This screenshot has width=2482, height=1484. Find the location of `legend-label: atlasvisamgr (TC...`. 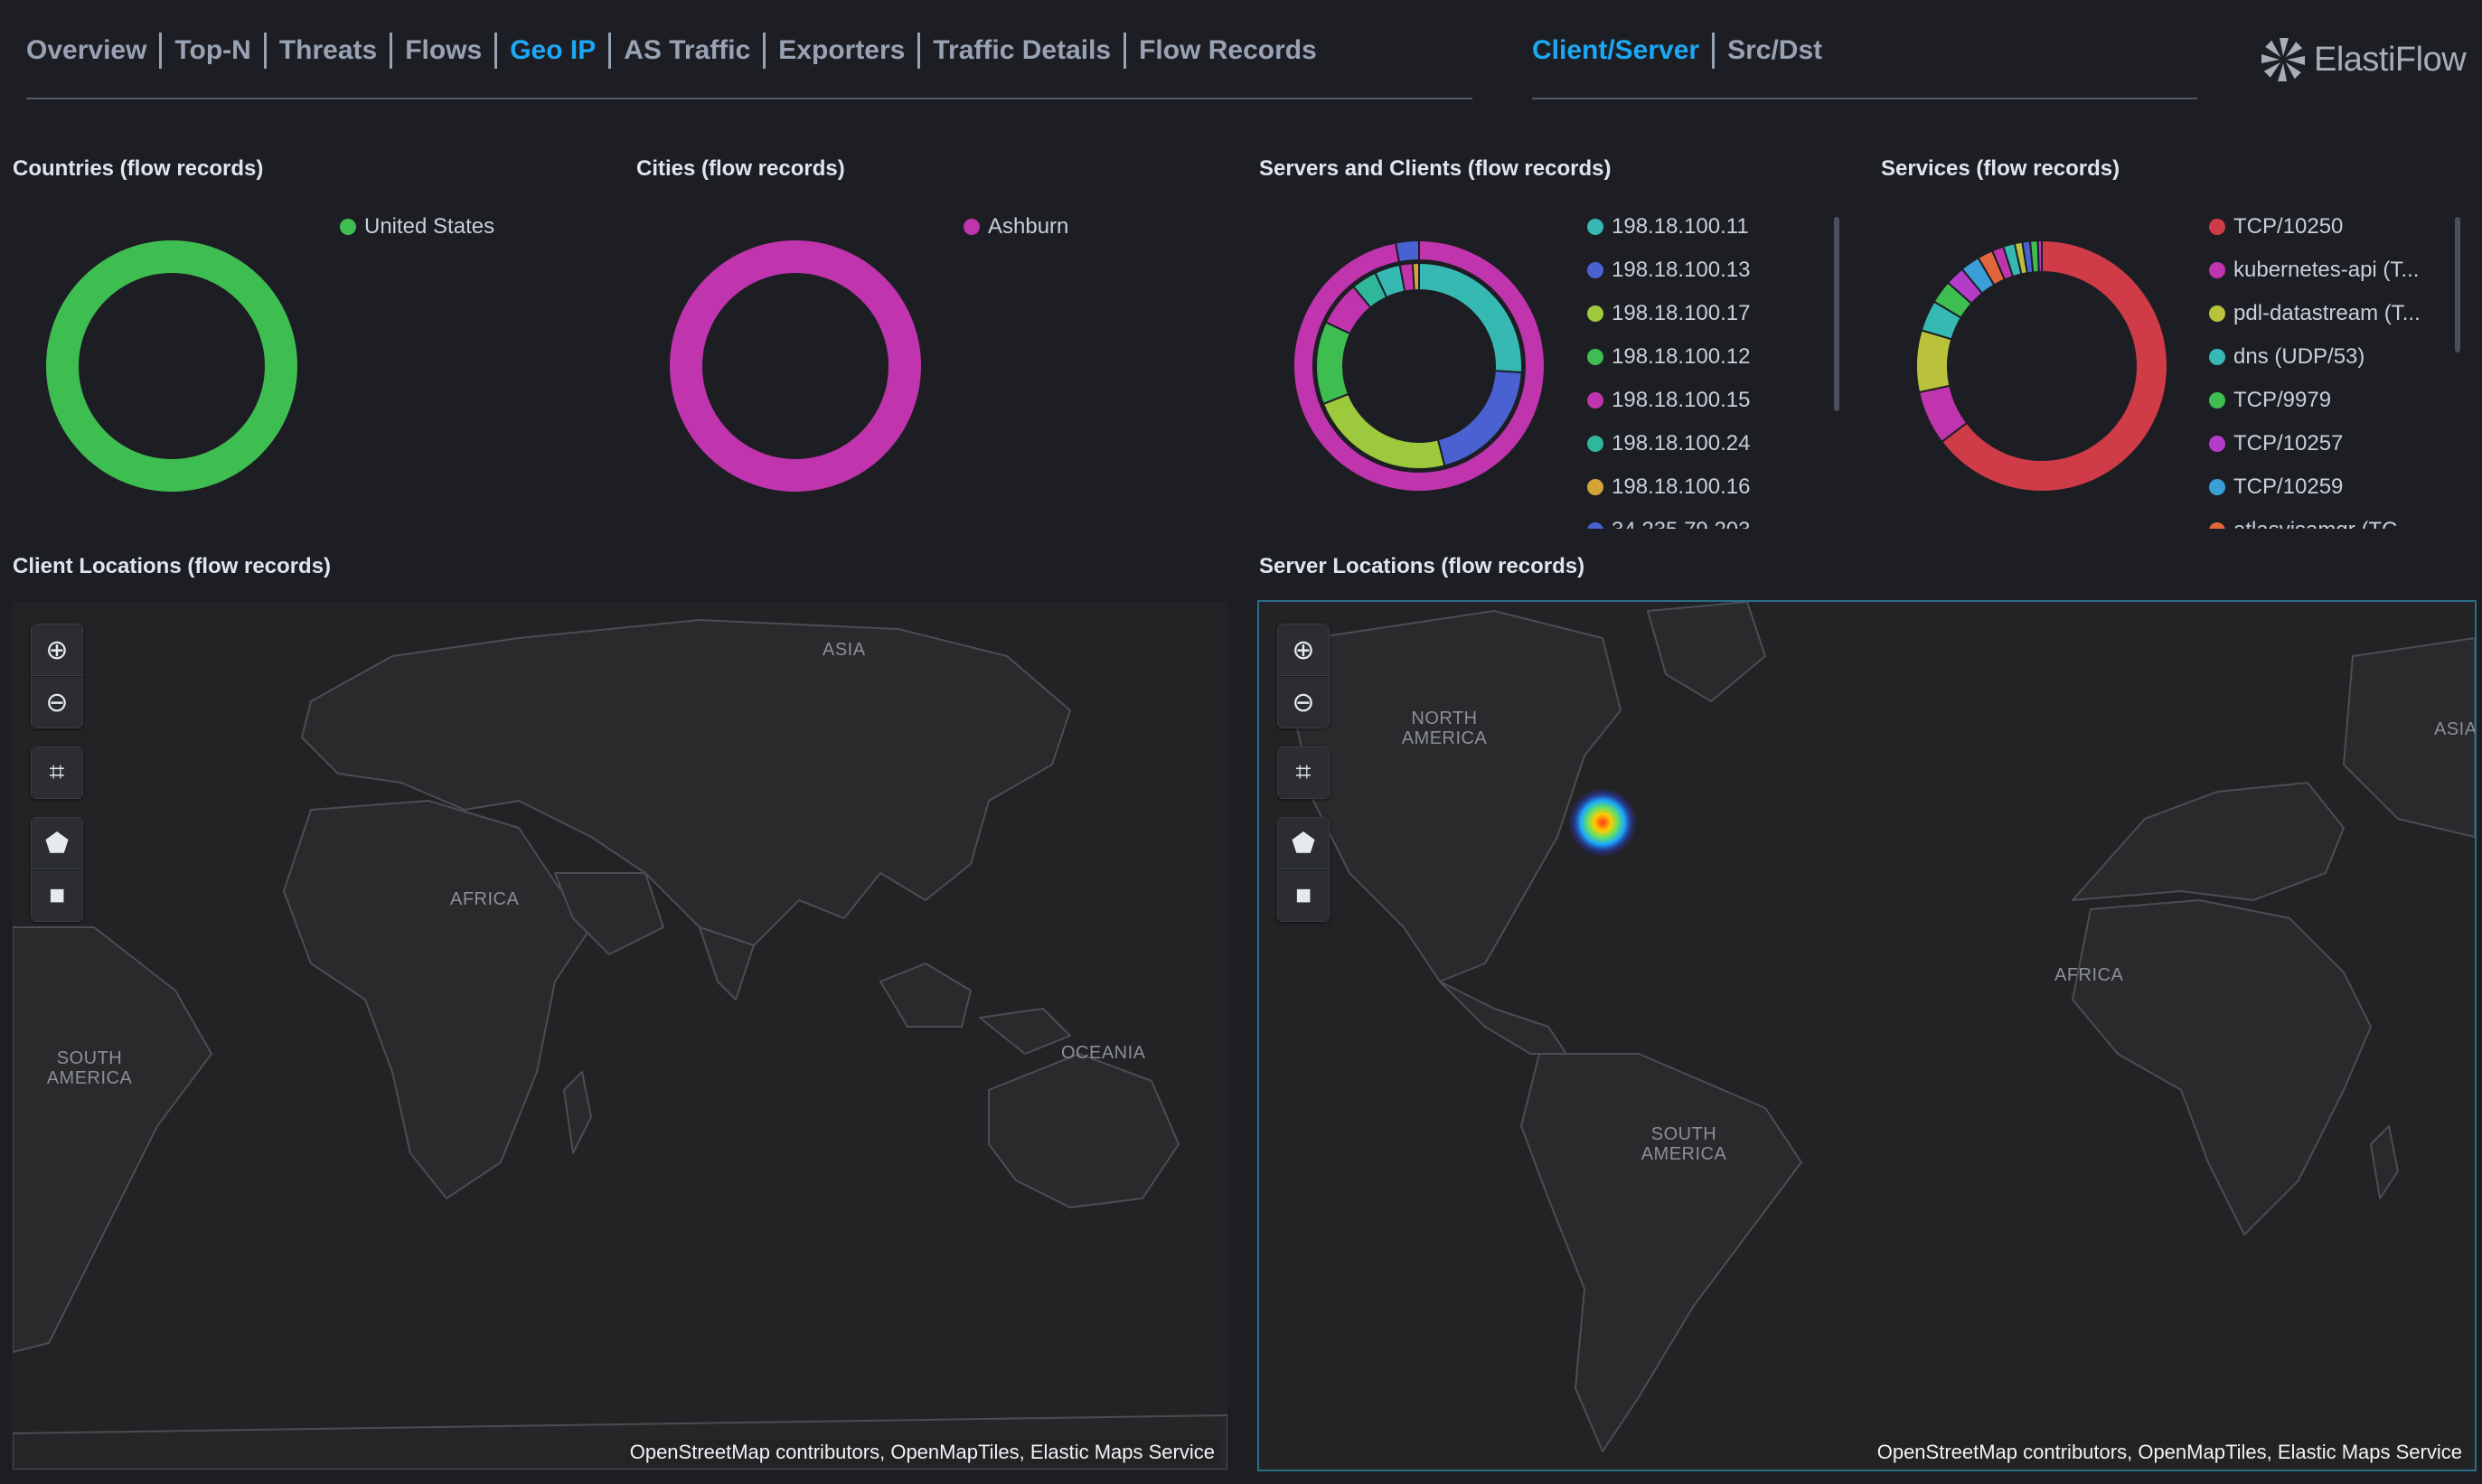

legend-label: atlasvisamgr (TC... is located at coordinates (2324, 523).